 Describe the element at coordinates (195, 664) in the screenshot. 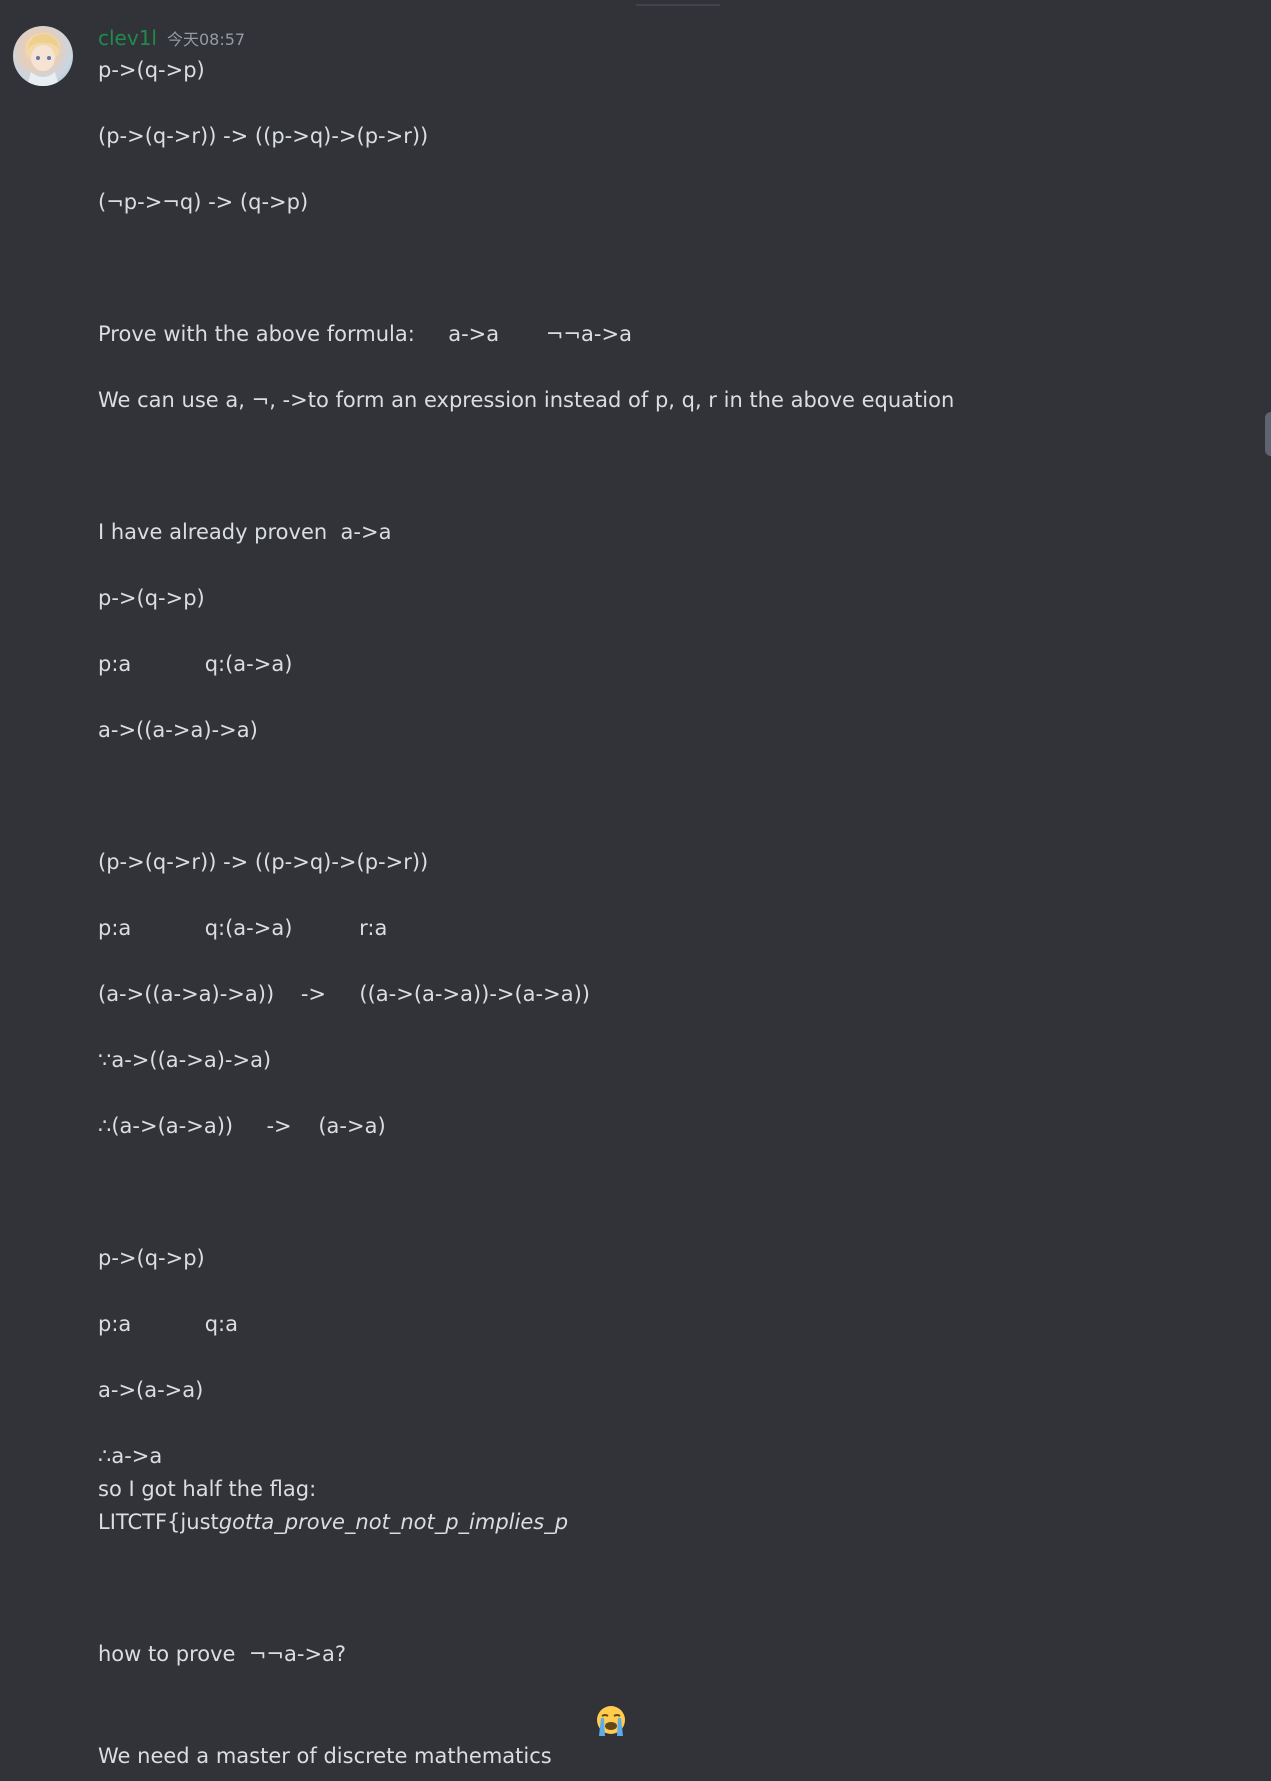

I see `text-line: p:a q:(a->a)` at that location.